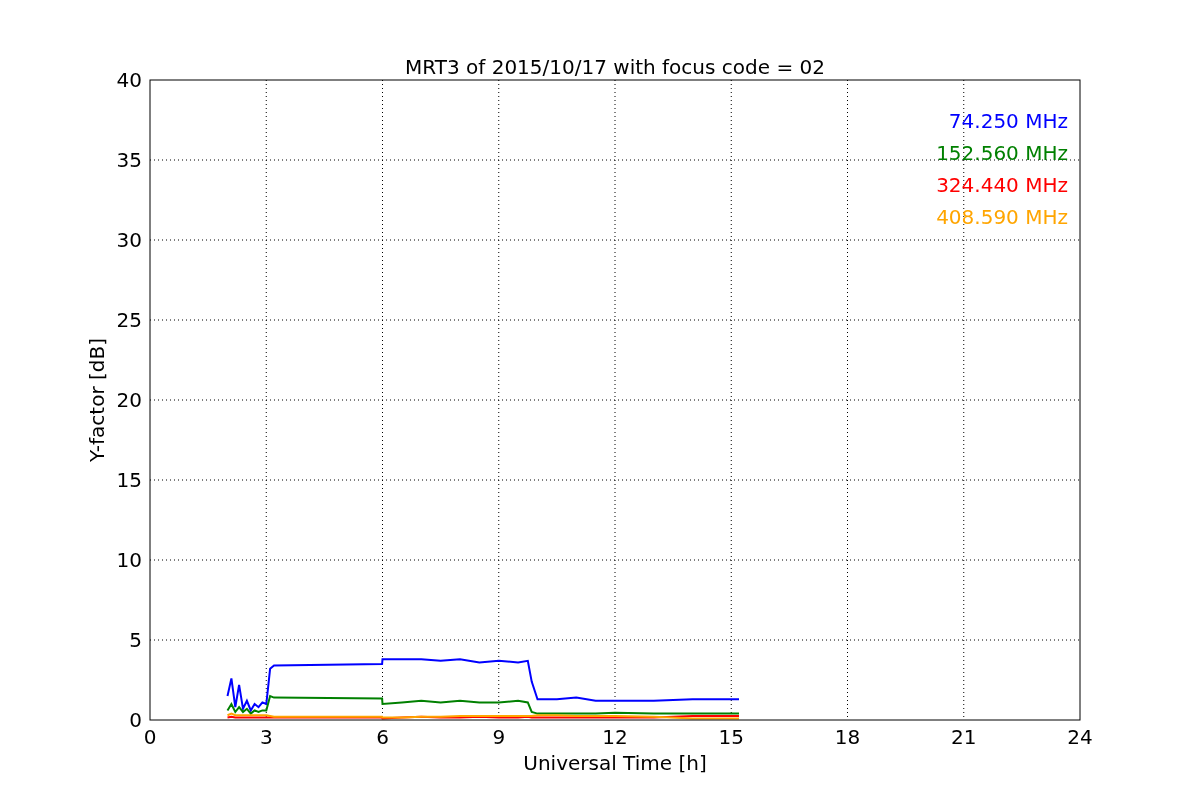 The image size is (1200, 800). What do you see at coordinates (129, 400) in the screenshot?
I see `tick-label: 20` at bounding box center [129, 400].